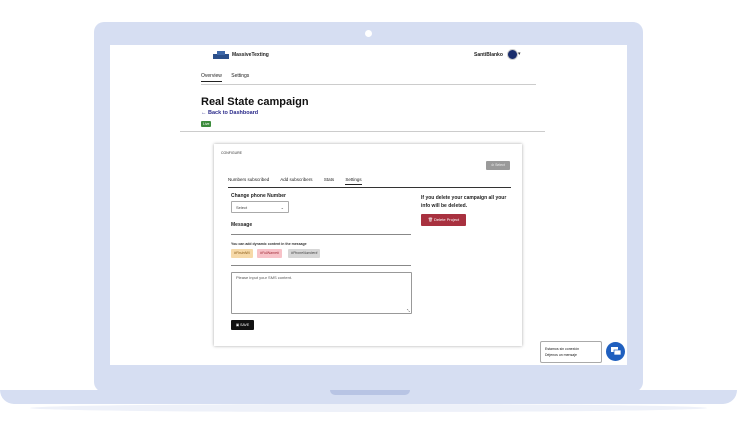 Image resolution: width=737 pixels, height=441 pixels. What do you see at coordinates (221, 55) in the screenshot?
I see `logo-icon` at bounding box center [221, 55].